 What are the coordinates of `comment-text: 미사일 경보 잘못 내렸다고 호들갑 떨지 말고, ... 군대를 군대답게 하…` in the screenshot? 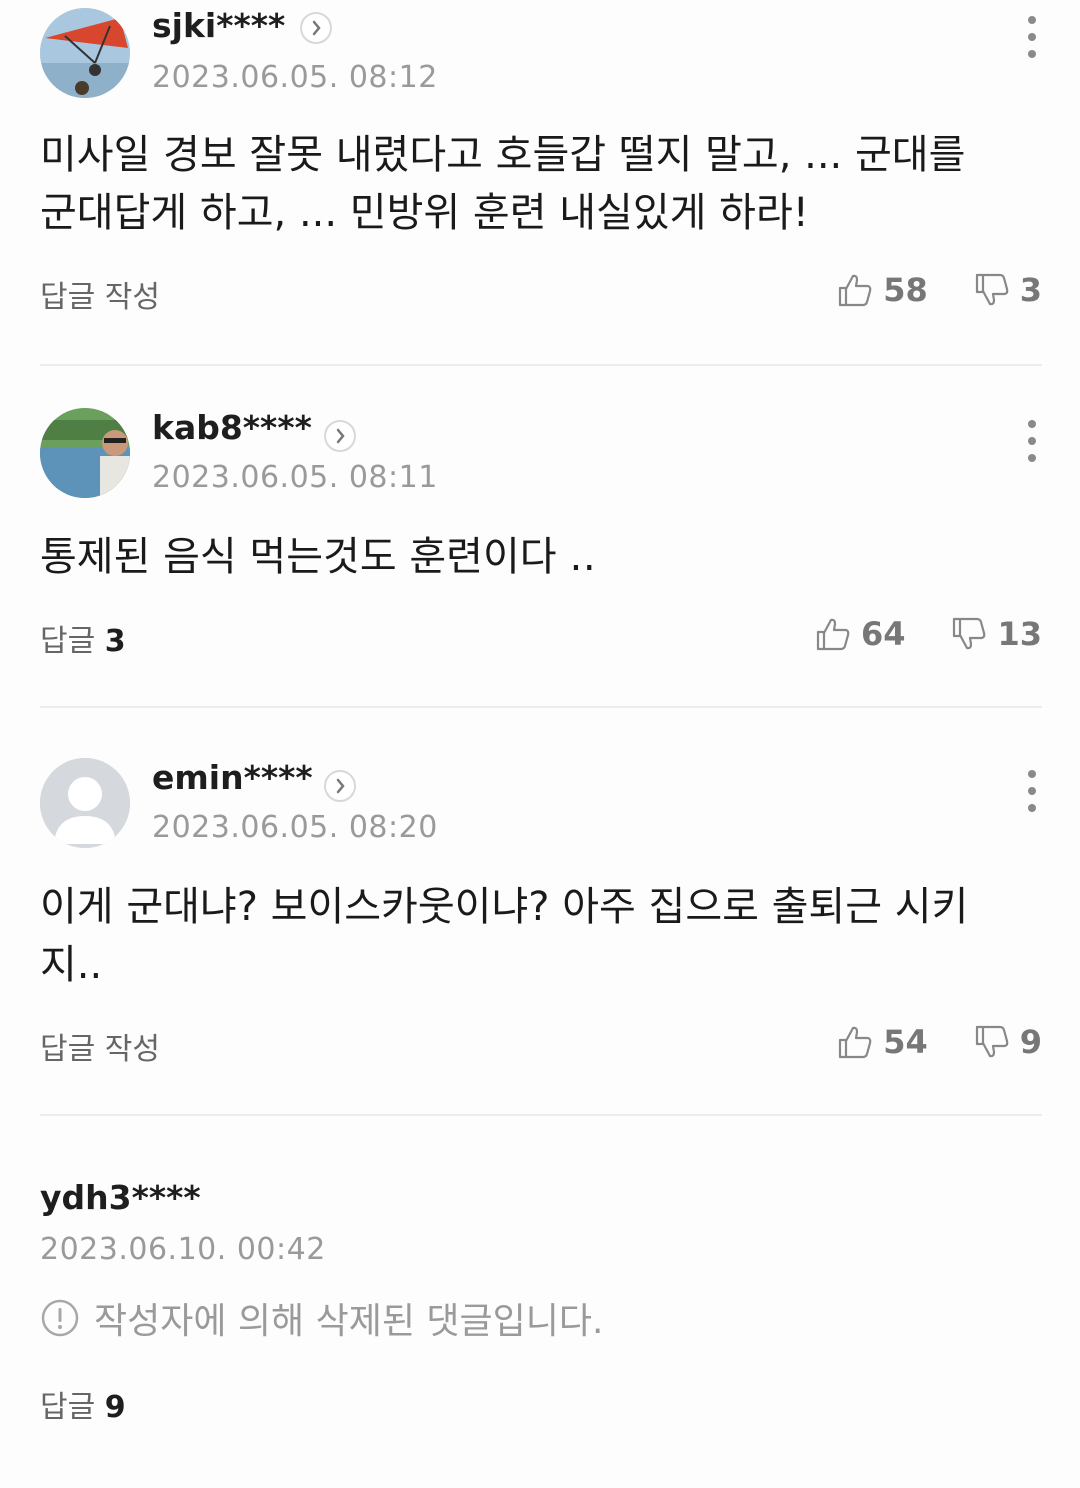 It's located at (503, 184).